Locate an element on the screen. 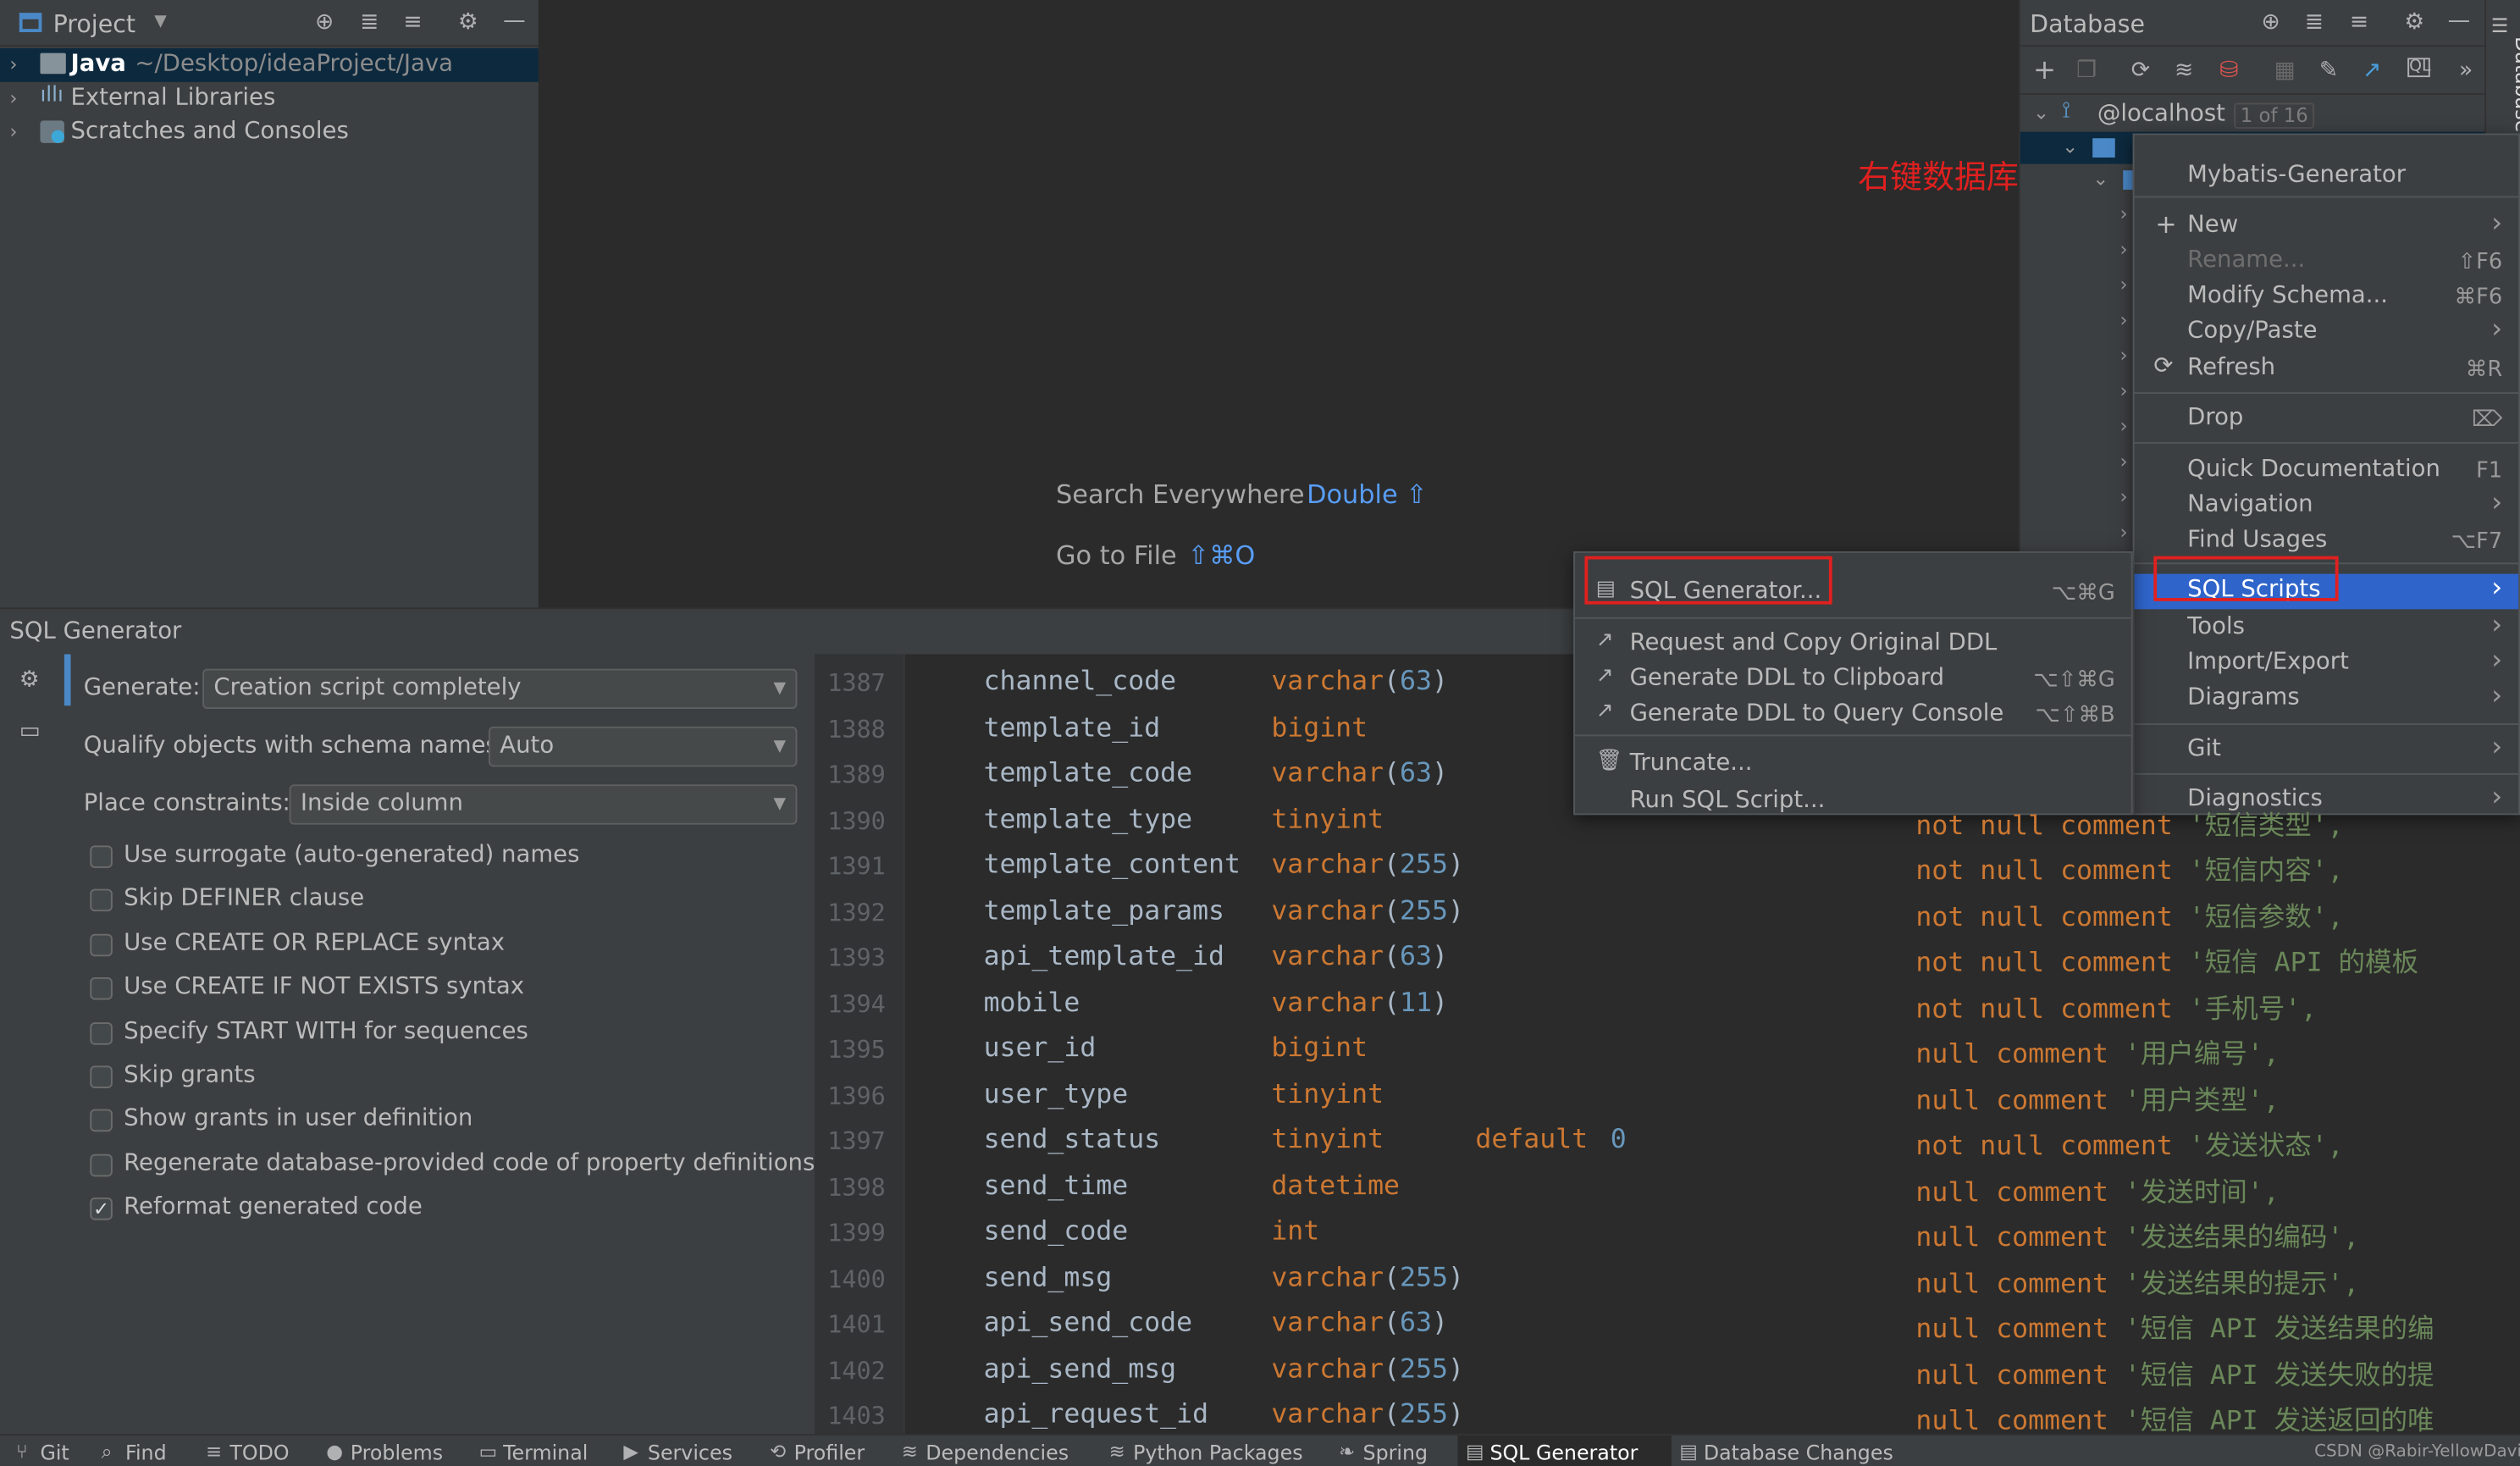  bottom-tab-problems: ● Problems is located at coordinates (394, 1451).